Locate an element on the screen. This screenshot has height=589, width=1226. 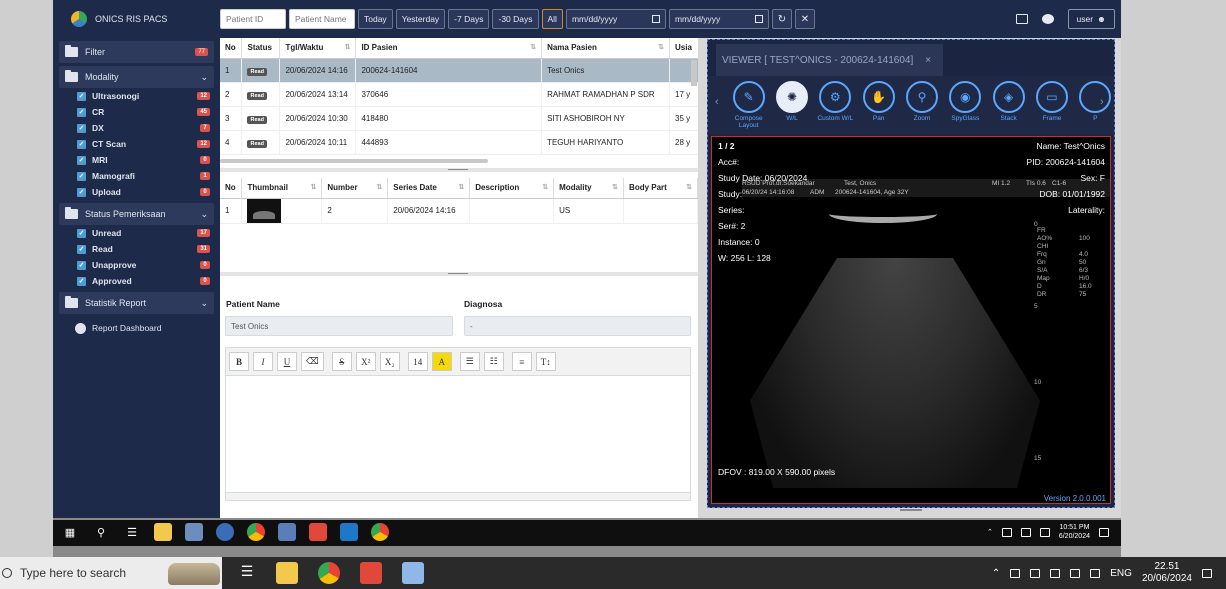
sidebar-item-cr: ✓ CR 45 is located at coordinates (136, 112).